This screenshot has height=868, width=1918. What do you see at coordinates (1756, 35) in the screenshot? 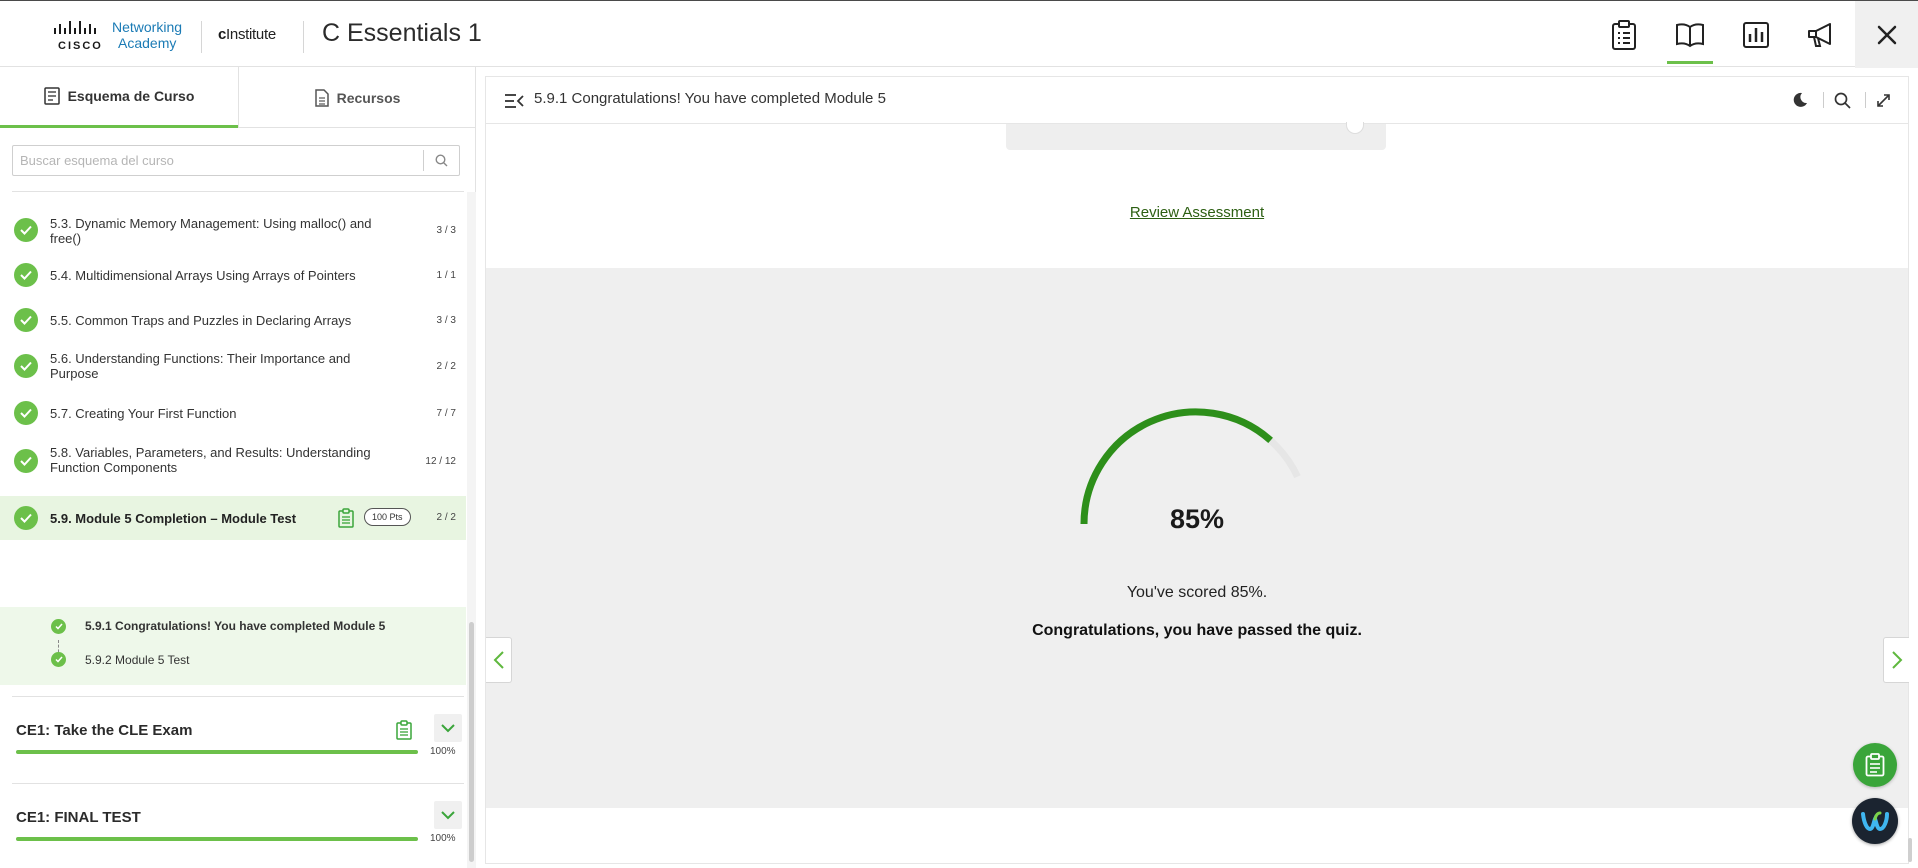
I see `bar-chart-icon` at bounding box center [1756, 35].